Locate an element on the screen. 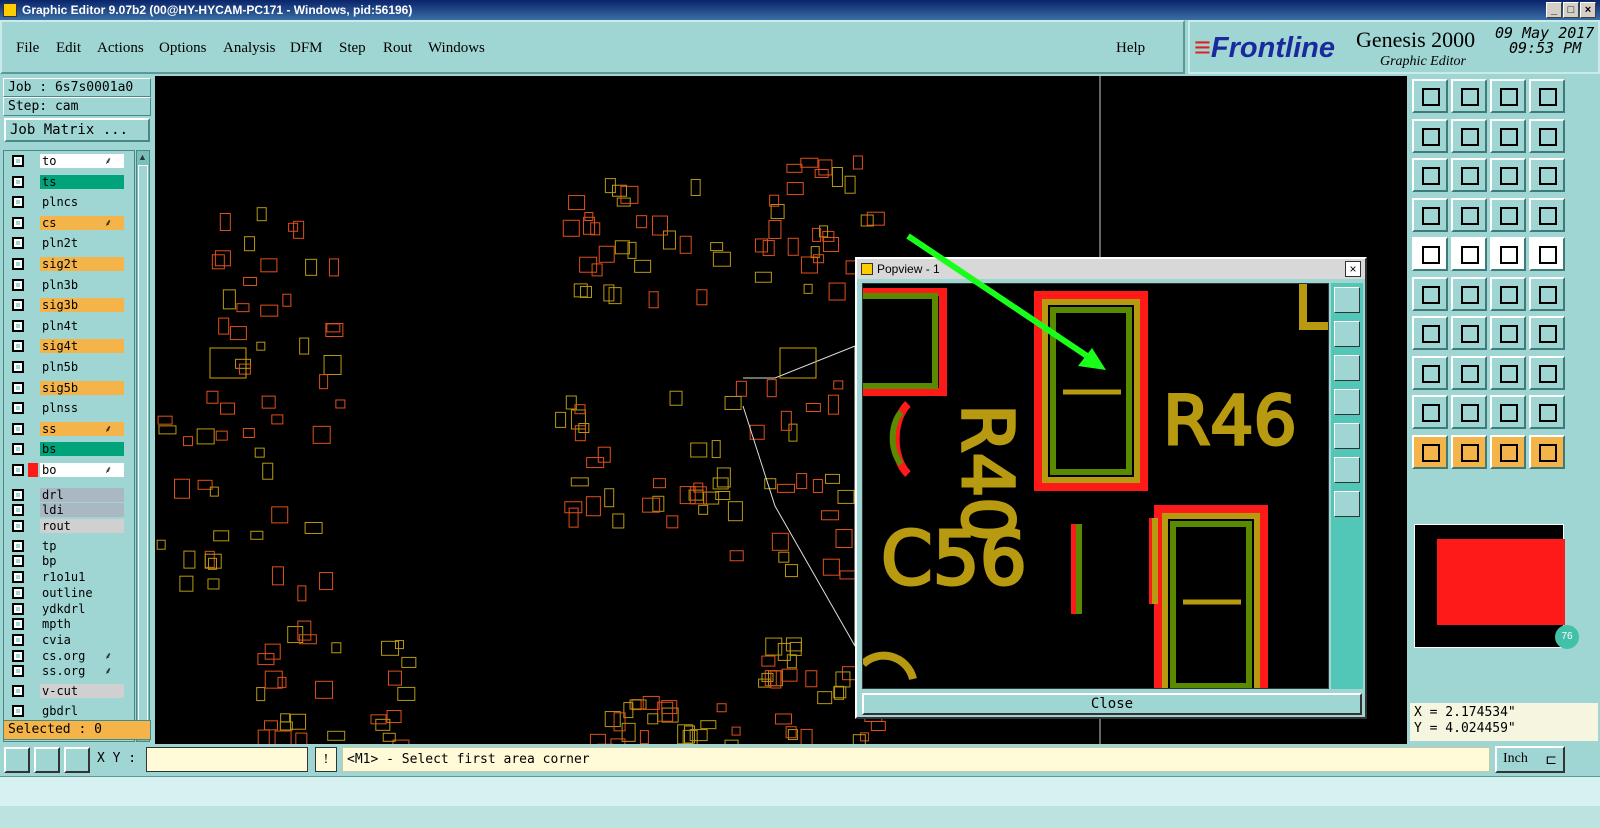 Image resolution: width=1600 pixels, height=828 pixels. pick-red-icon is located at coordinates (1508, 293).